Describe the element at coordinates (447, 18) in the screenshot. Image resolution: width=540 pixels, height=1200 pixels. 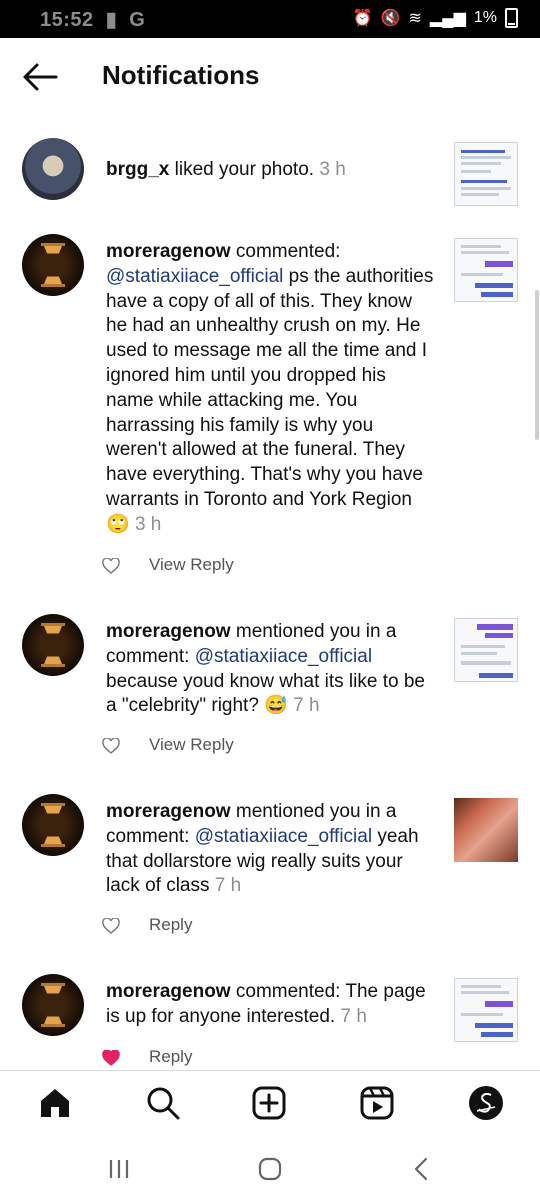
I see `signal-icon: ▂▄▆` at that location.